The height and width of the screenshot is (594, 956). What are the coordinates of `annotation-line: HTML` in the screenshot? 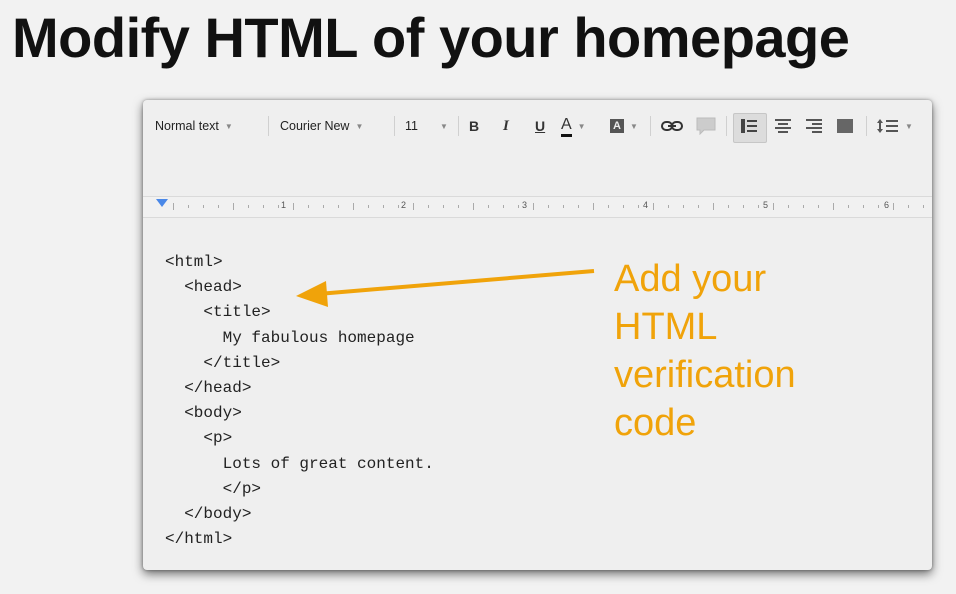 It's located at (666, 327).